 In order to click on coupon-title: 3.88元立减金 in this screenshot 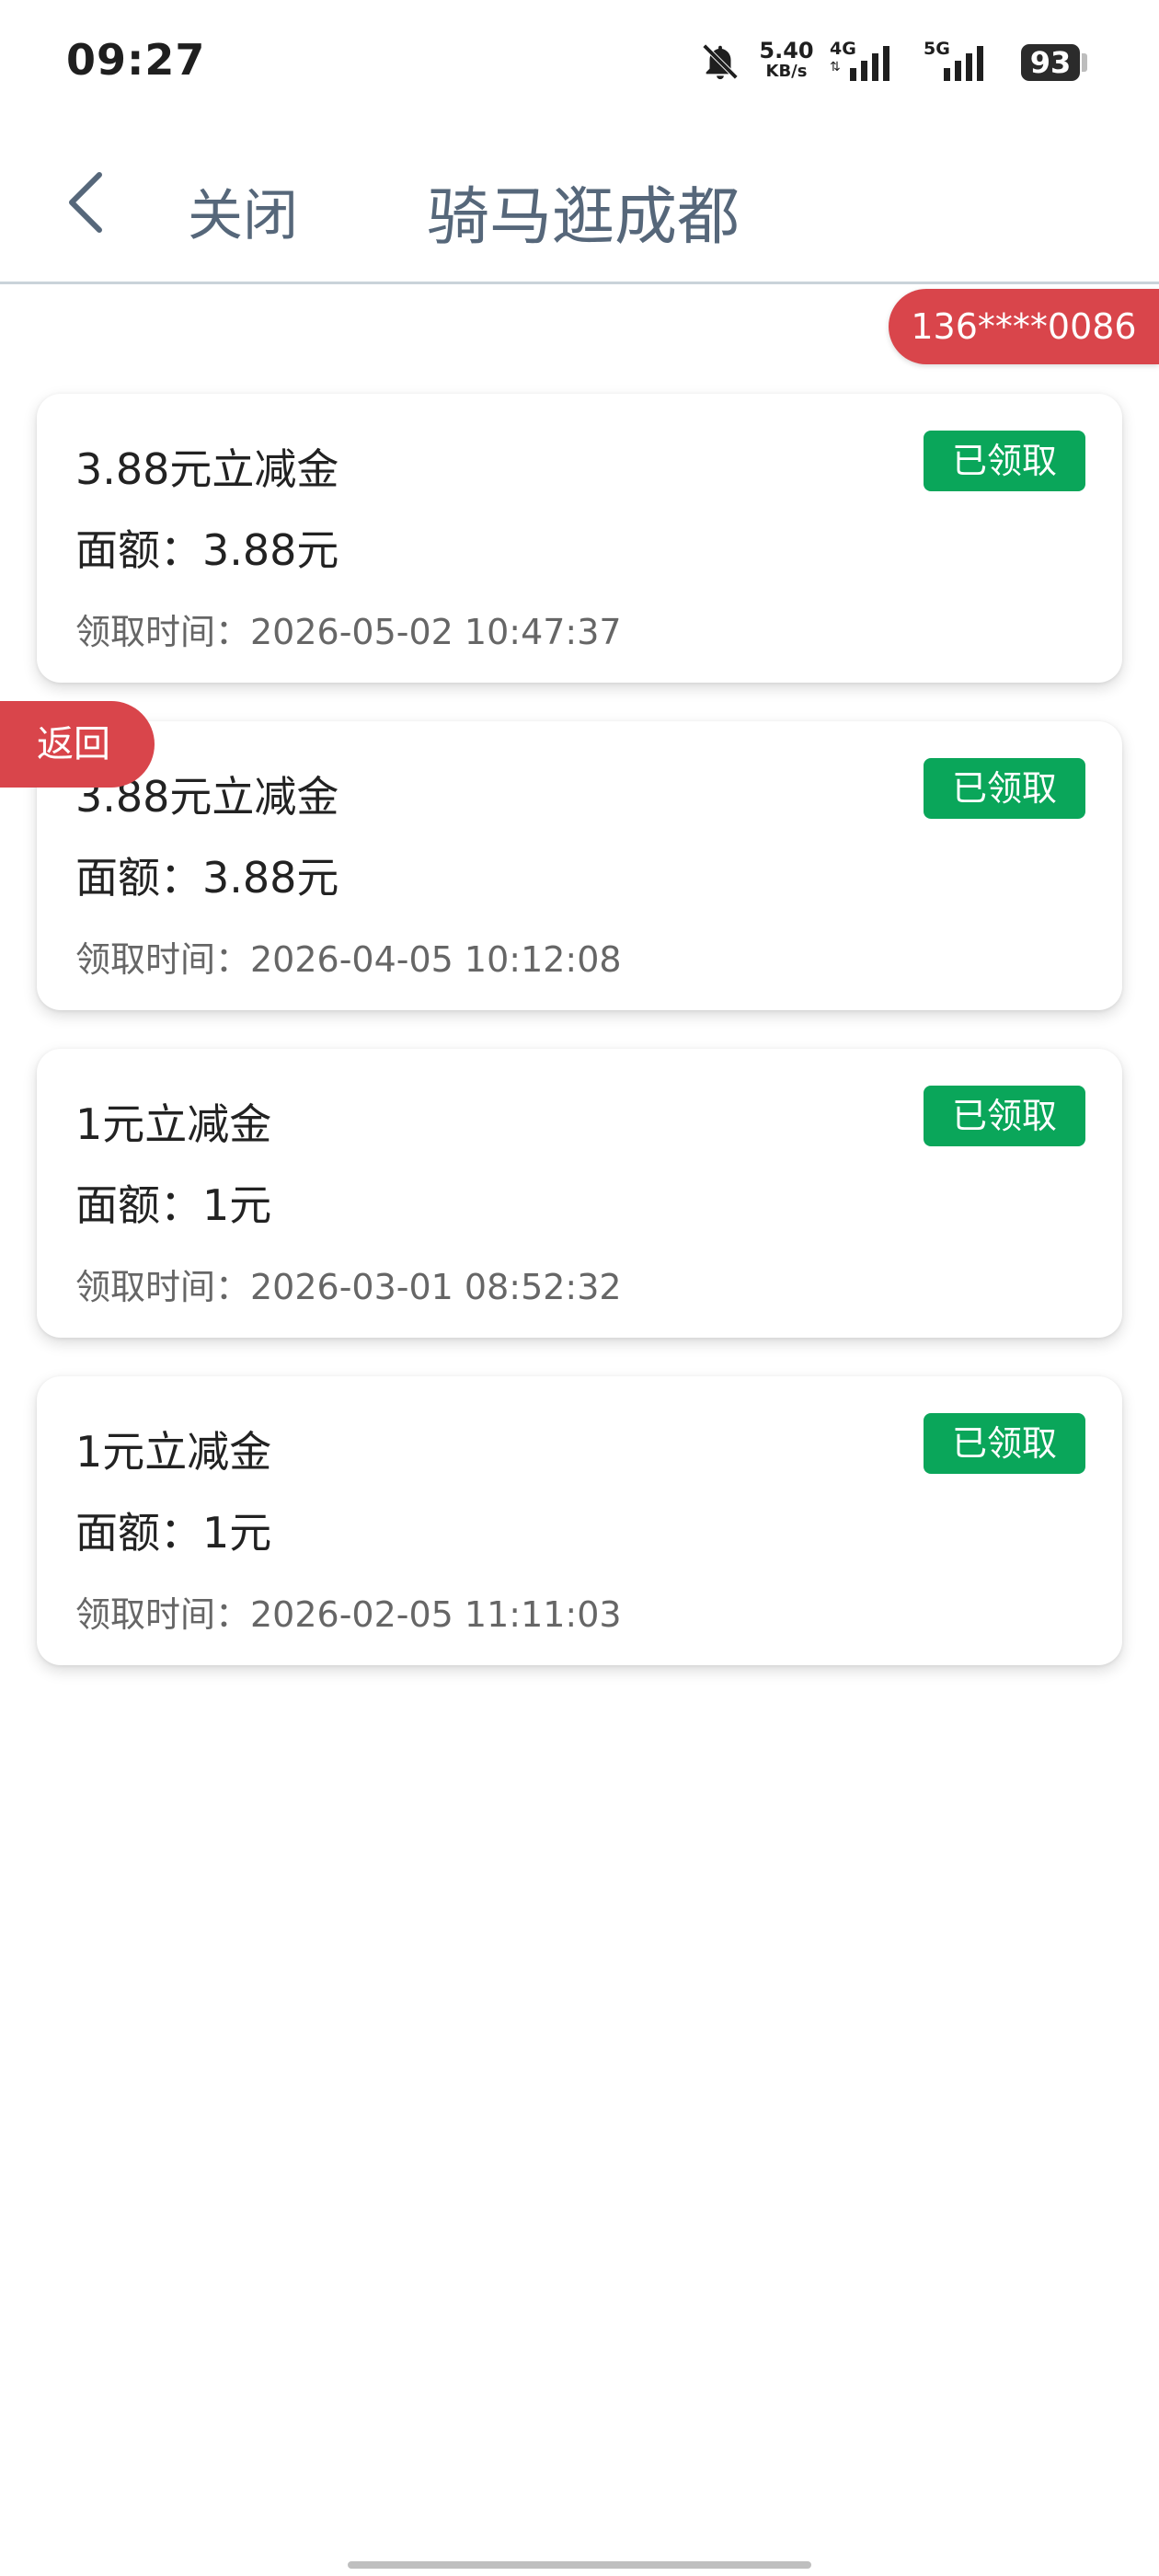, I will do `click(207, 469)`.